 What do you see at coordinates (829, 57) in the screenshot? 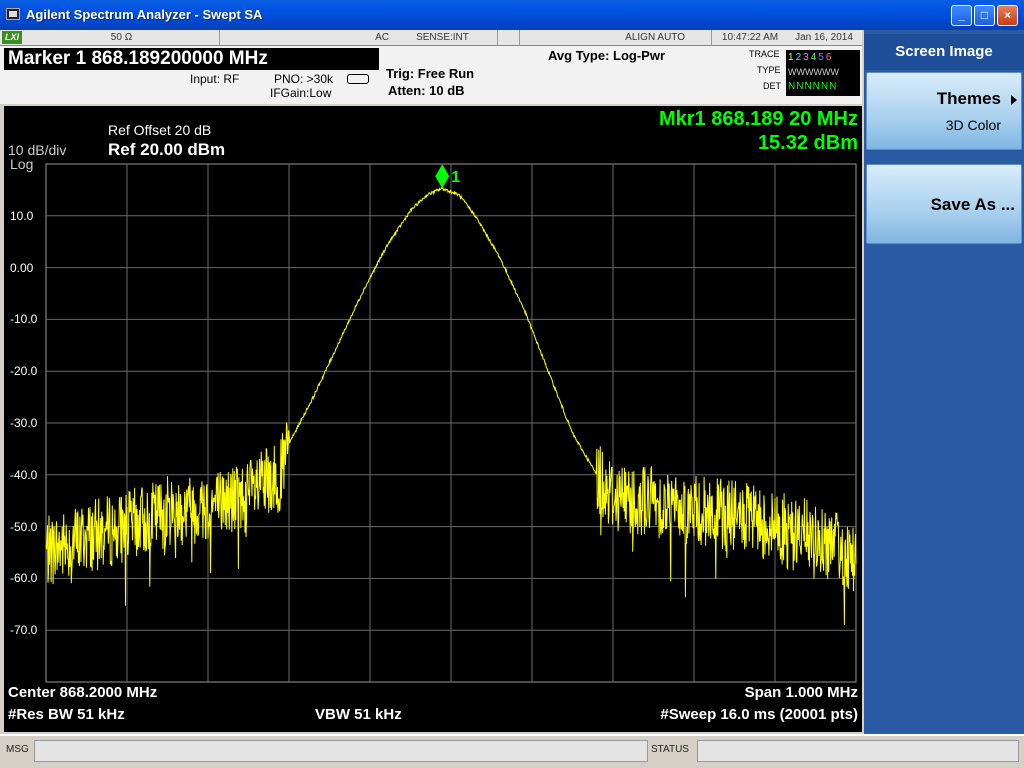
I see `trace-number-6: 6` at bounding box center [829, 57].